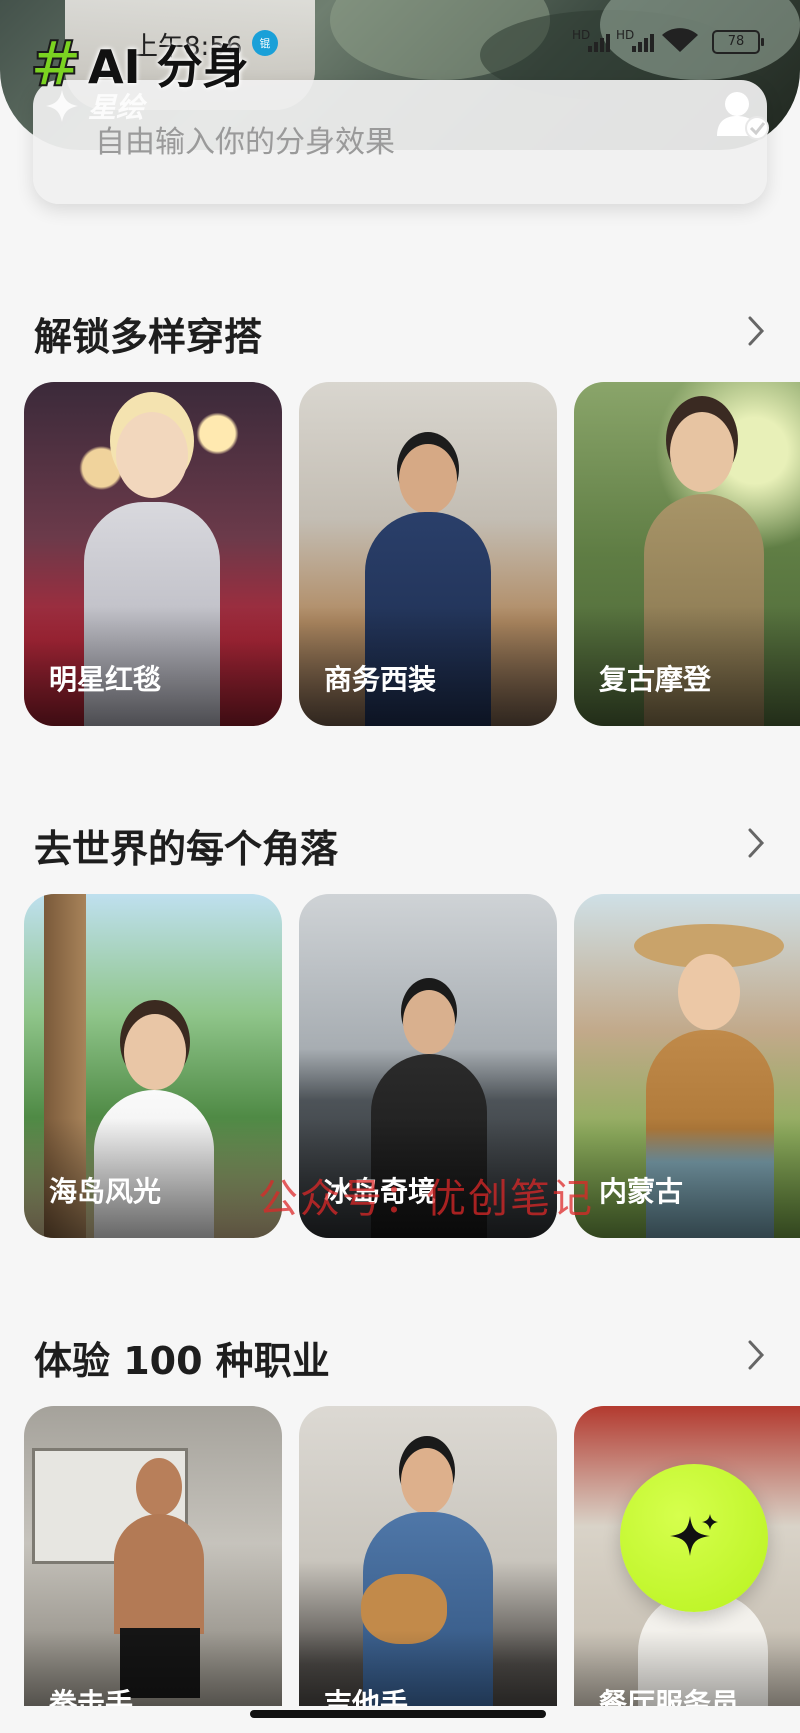 This screenshot has width=800, height=1733. Describe the element at coordinates (182, 1361) in the screenshot. I see `section-title-careers: 体验 100 种职业` at that location.